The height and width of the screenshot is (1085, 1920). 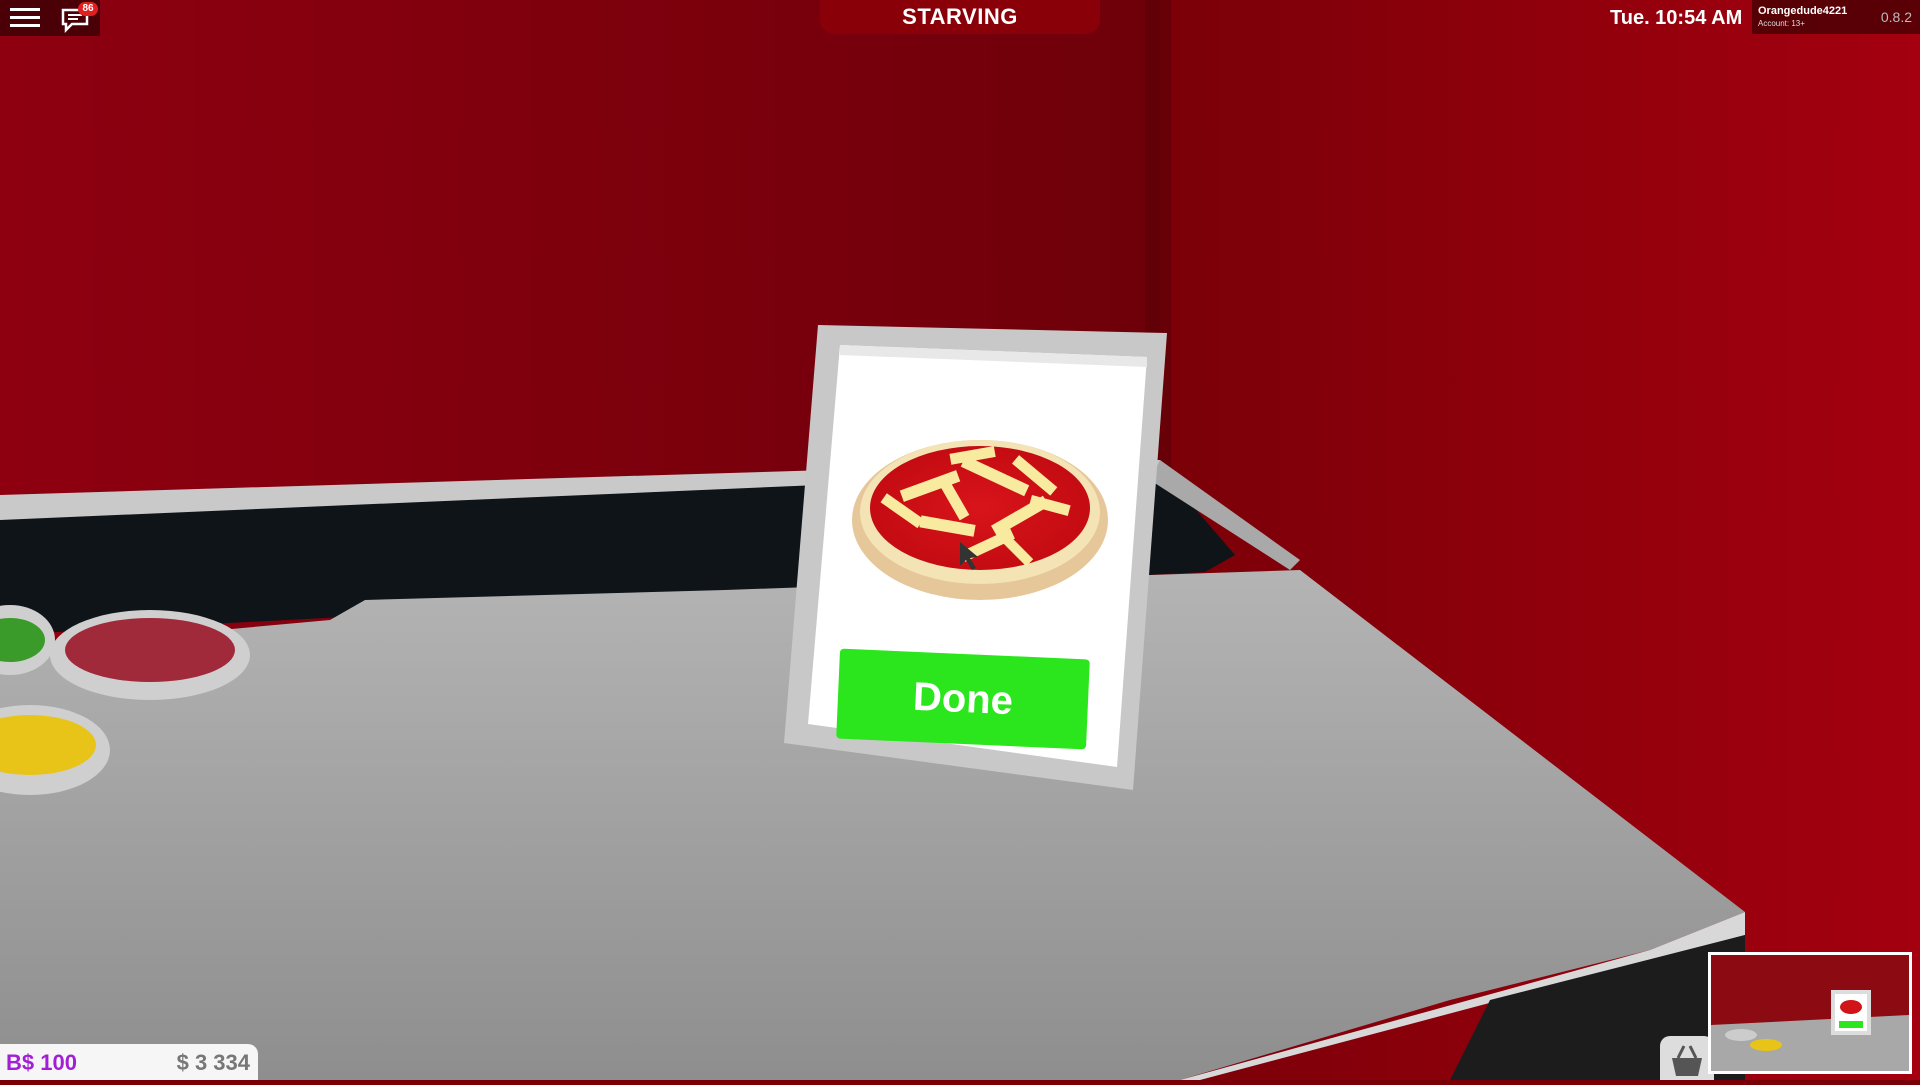 What do you see at coordinates (1810, 1013) in the screenshot?
I see `camera-preview` at bounding box center [1810, 1013].